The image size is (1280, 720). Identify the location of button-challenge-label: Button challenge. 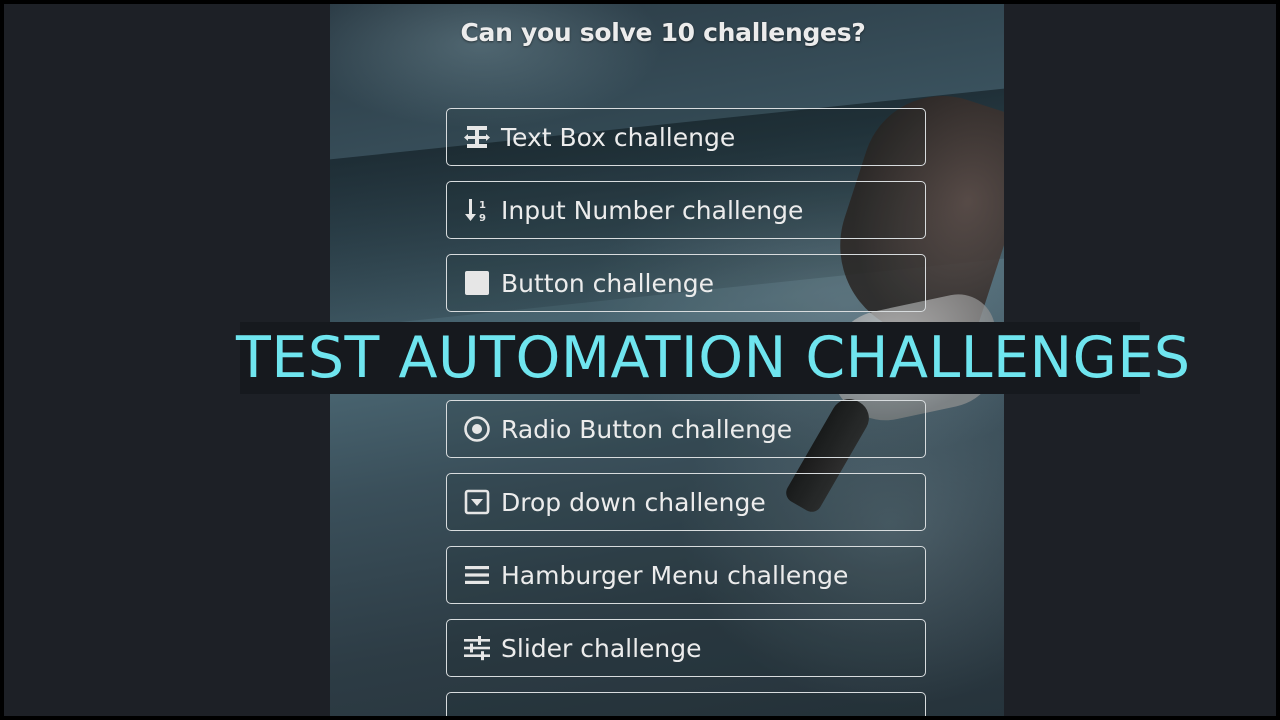
(607, 283).